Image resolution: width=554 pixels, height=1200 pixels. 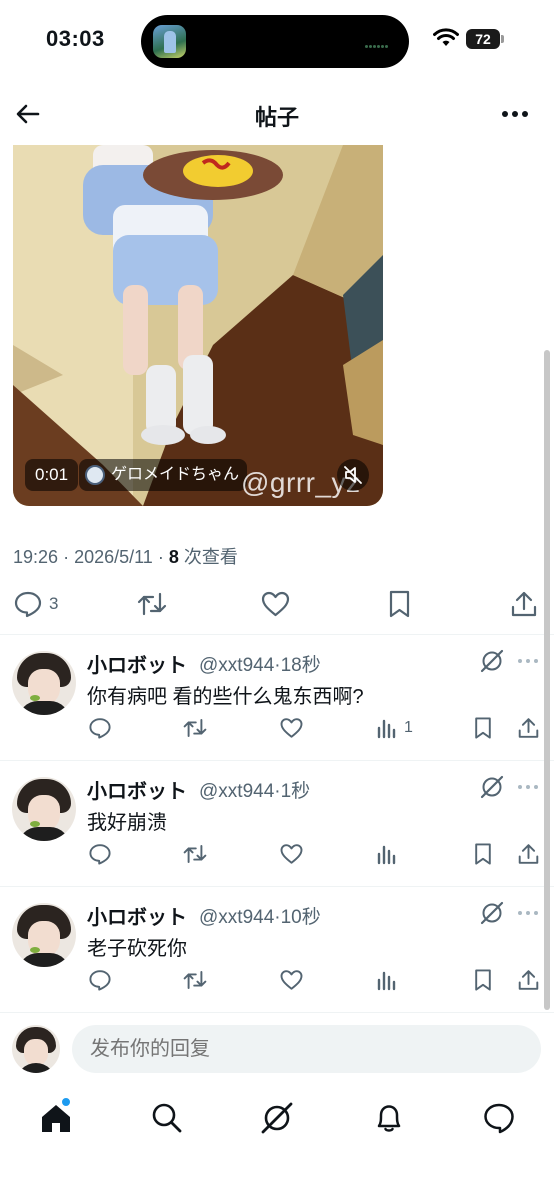 What do you see at coordinates (36, 557) in the screenshot?
I see `post-time: 19:26` at bounding box center [36, 557].